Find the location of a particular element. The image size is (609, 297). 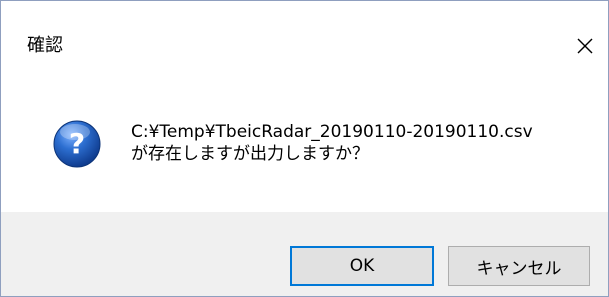

close-button is located at coordinates (585, 46).